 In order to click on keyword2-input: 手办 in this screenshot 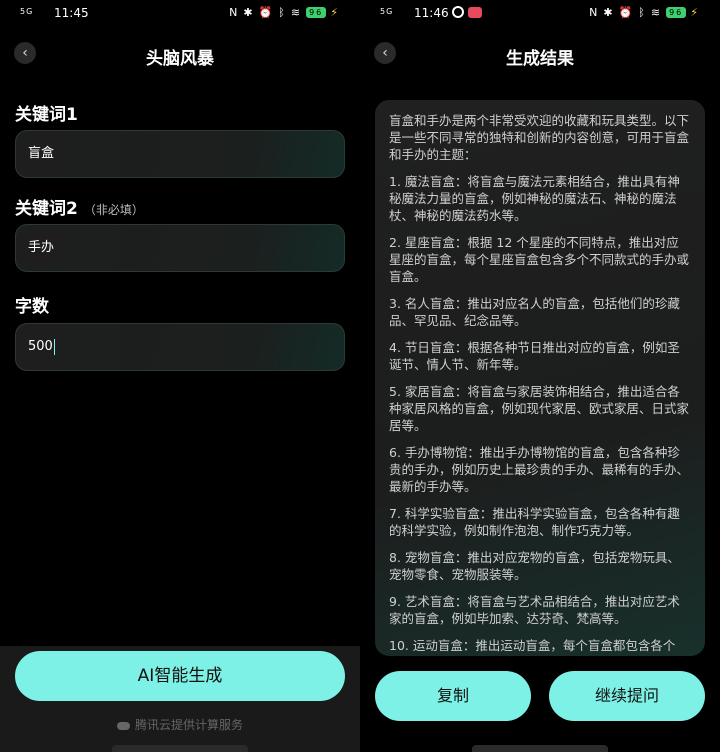, I will do `click(180, 248)`.